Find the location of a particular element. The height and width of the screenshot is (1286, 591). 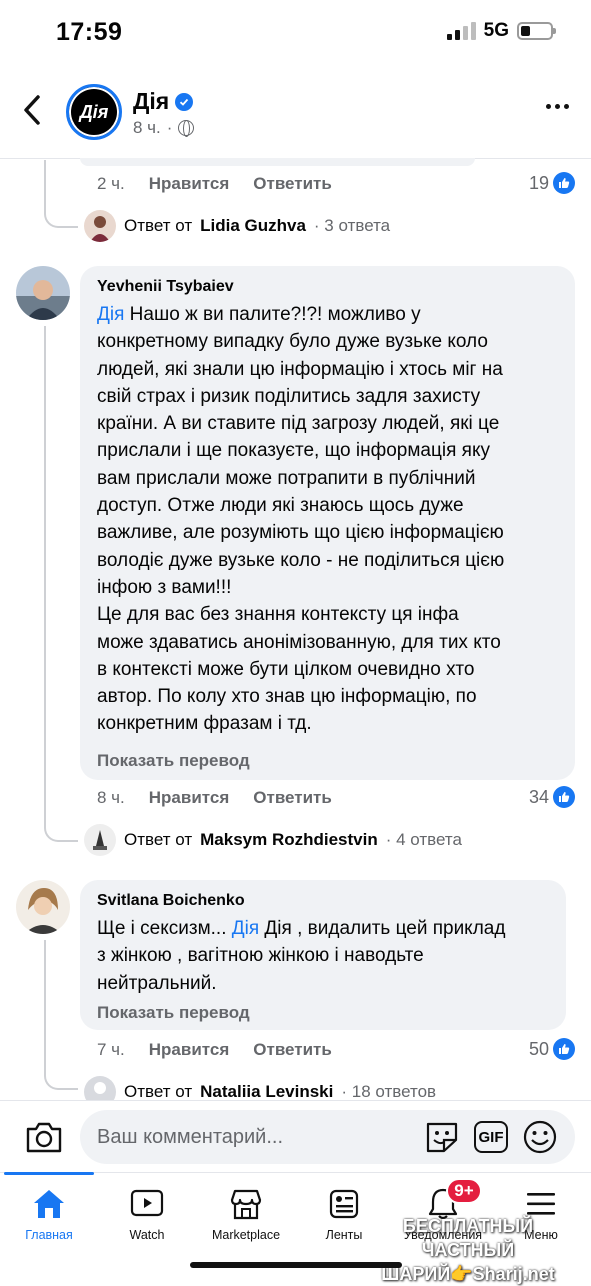

page-title: Дія is located at coordinates (163, 101).